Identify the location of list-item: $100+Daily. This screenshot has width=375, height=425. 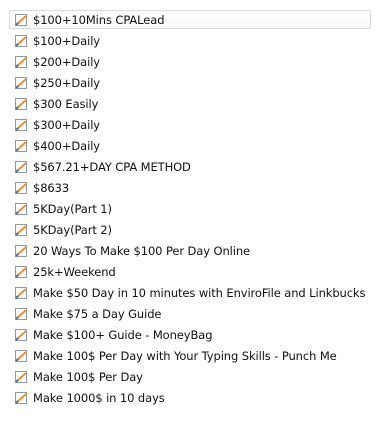
(187, 41).